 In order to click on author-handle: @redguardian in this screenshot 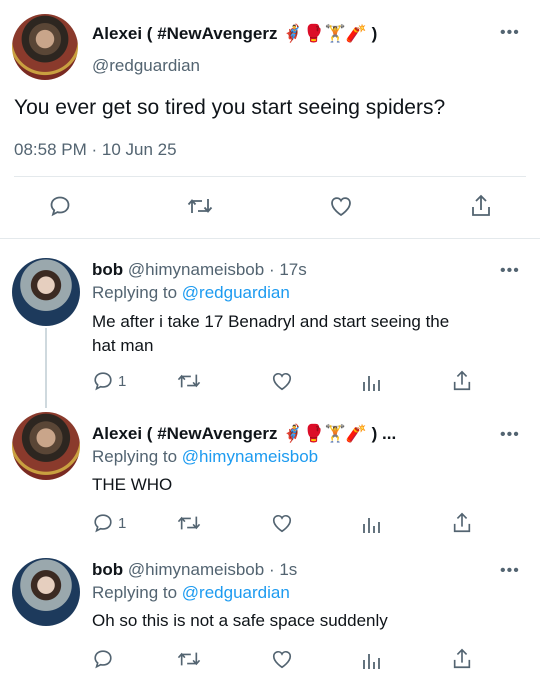, I will do `click(146, 66)`.